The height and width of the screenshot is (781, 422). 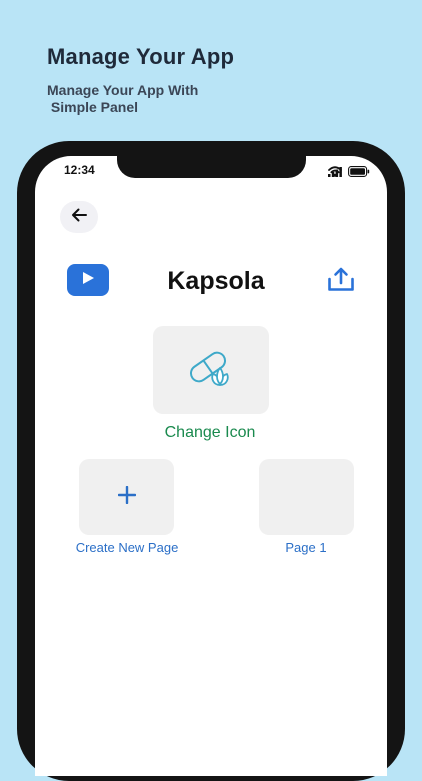 I want to click on capsule-leaf-icon, so click(x=211, y=370).